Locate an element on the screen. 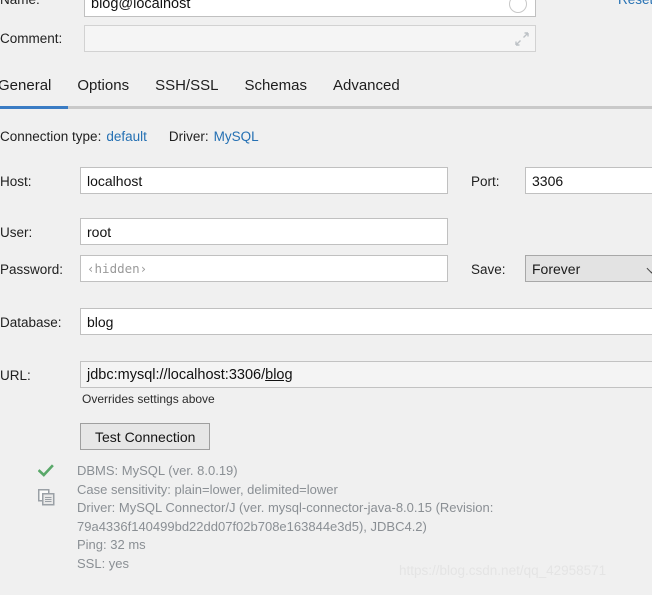 This screenshot has height=595, width=652. url-input: jdbc:mysql://localhost:3306/blog is located at coordinates (366, 374).